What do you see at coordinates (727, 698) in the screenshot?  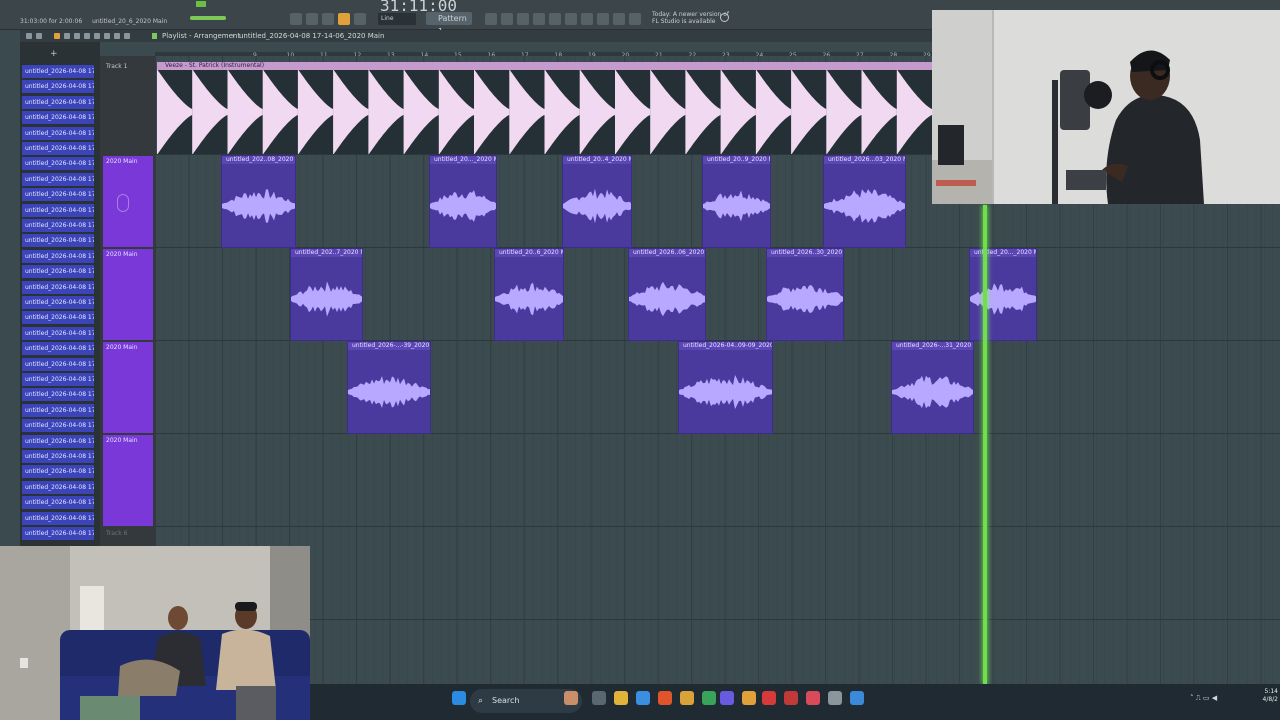 I see `discord-icon` at bounding box center [727, 698].